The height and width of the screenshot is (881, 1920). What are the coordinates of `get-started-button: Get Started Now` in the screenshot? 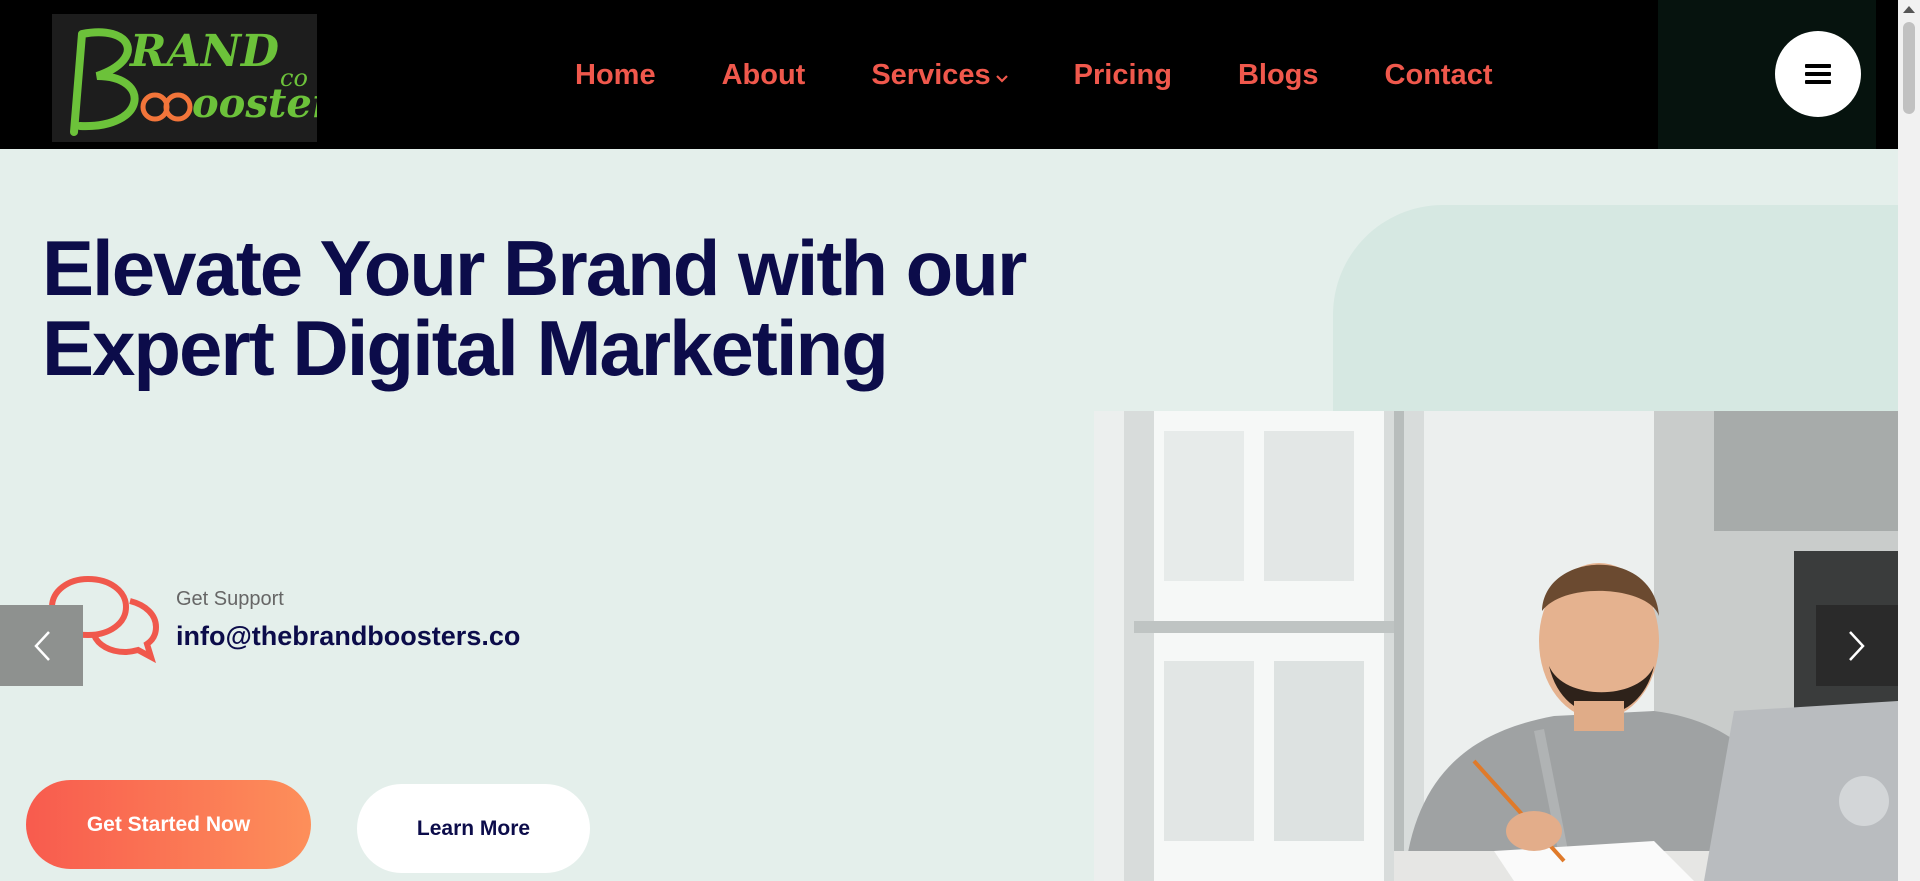 It's located at (168, 824).